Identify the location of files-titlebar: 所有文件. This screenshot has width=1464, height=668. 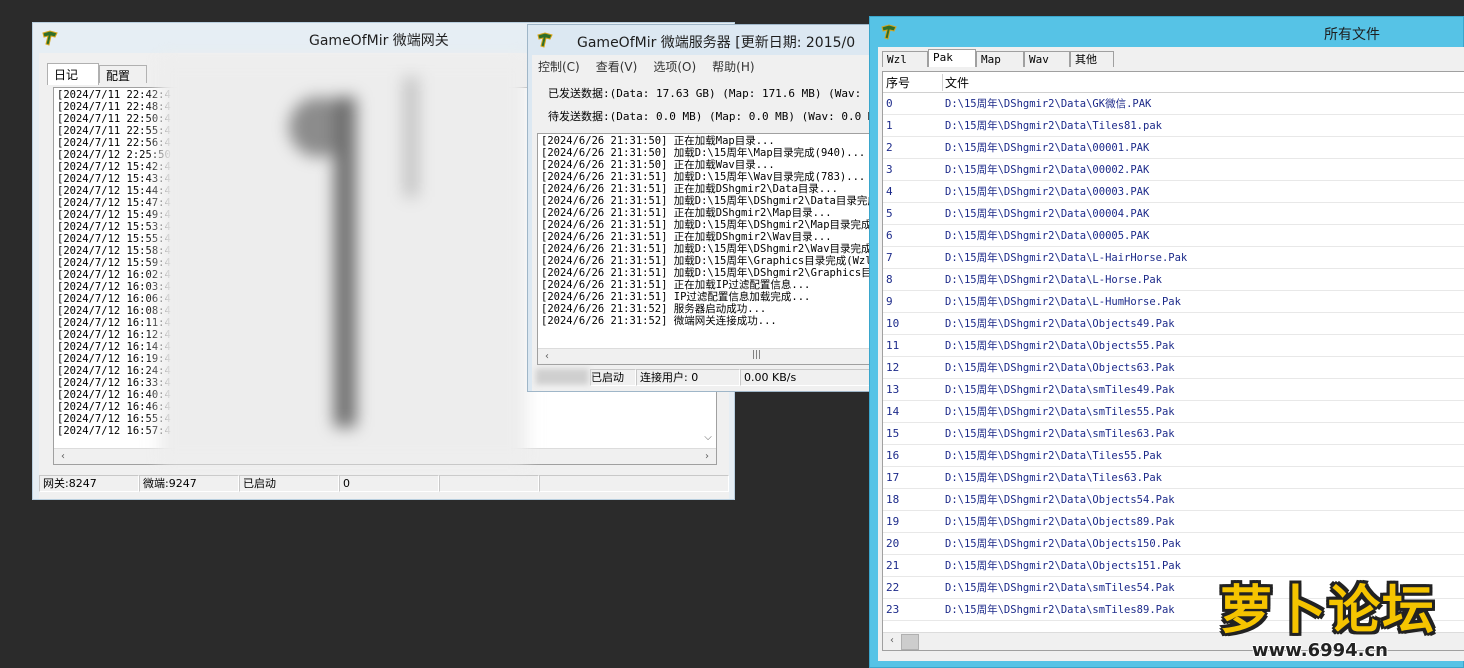
(1166, 32).